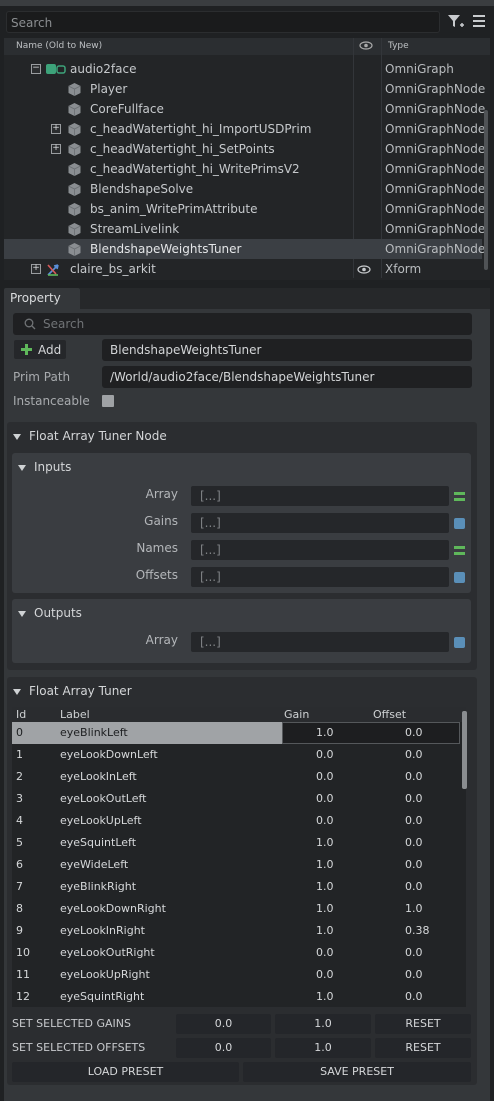 This screenshot has width=494, height=1101. Describe the element at coordinates (223, 1048) in the screenshot. I see `set-offsets-min-button: 0.0` at that location.